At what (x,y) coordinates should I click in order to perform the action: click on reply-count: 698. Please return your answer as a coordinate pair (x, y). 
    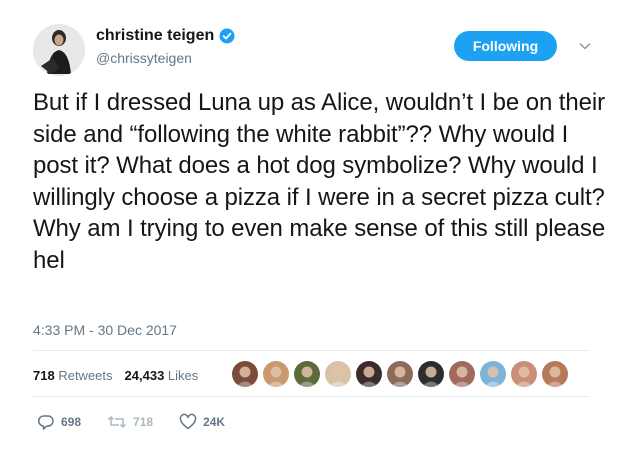
    Looking at the image, I should click on (71, 422).